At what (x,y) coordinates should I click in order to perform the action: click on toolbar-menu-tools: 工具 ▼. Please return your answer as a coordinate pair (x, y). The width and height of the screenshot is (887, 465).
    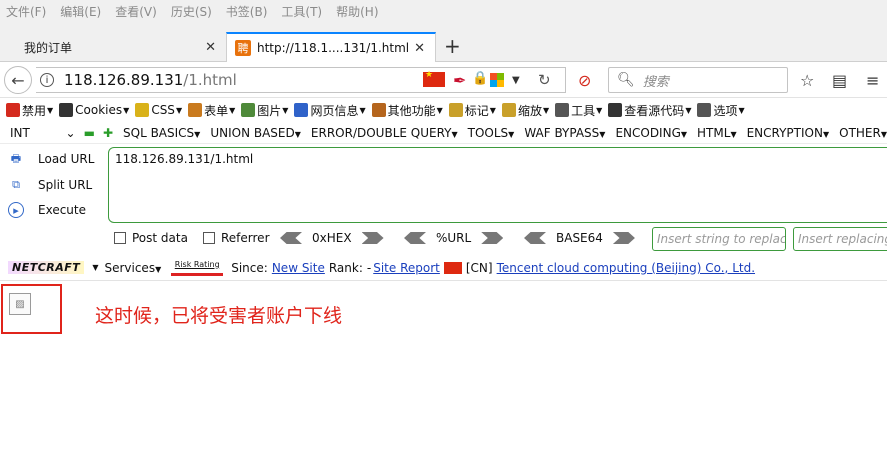
    Looking at the image, I should click on (578, 110).